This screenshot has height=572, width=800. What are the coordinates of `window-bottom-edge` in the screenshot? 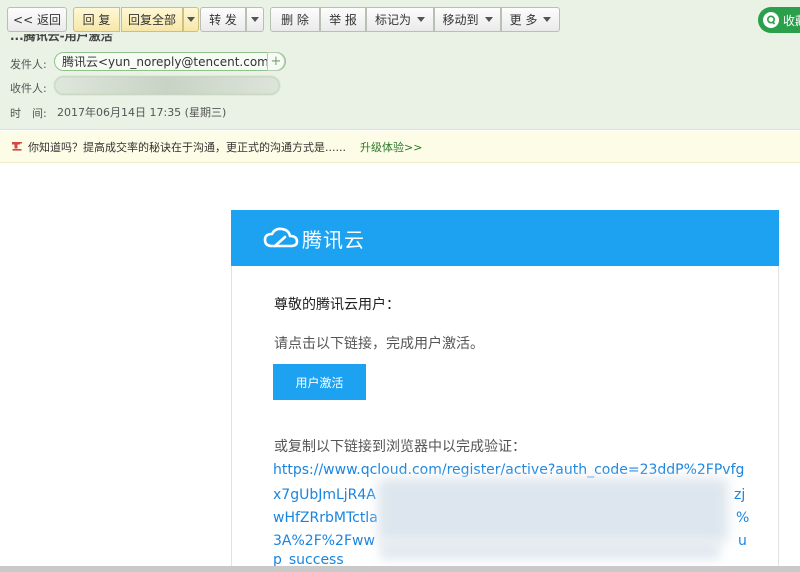 It's located at (400, 569).